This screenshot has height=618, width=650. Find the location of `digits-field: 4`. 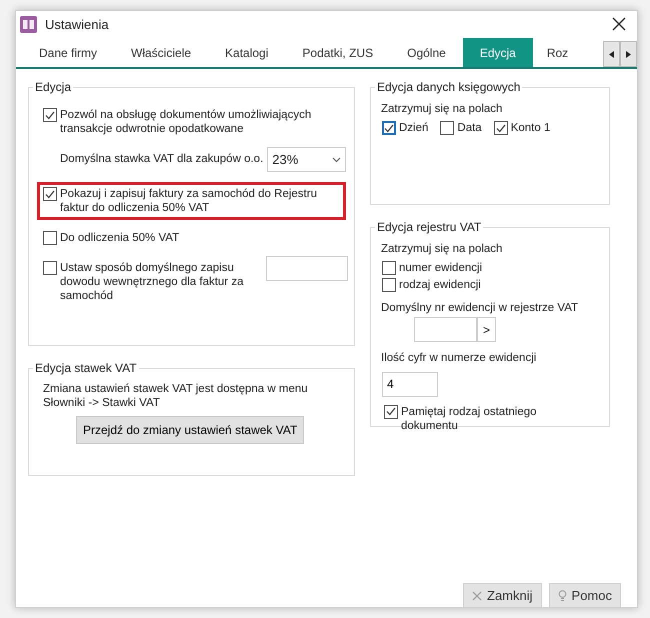

digits-field: 4 is located at coordinates (410, 384).